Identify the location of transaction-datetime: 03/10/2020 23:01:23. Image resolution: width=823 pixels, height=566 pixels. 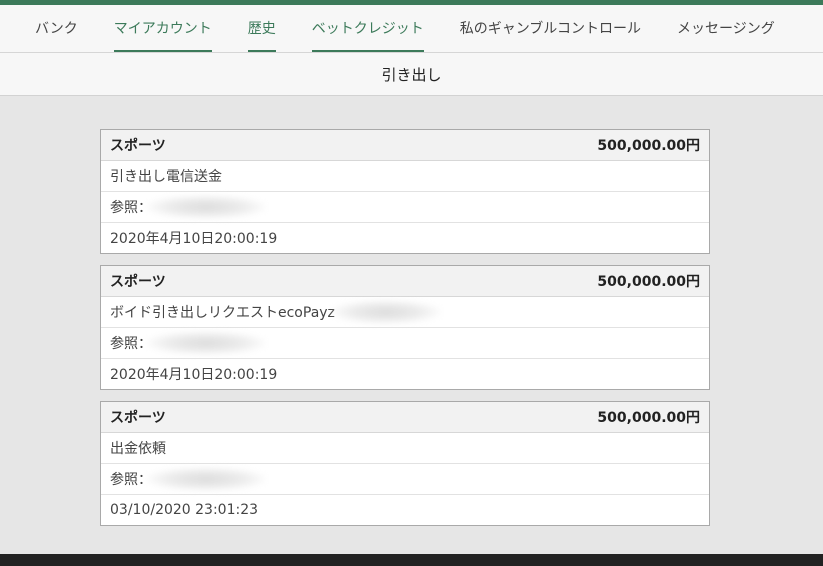
(184, 510).